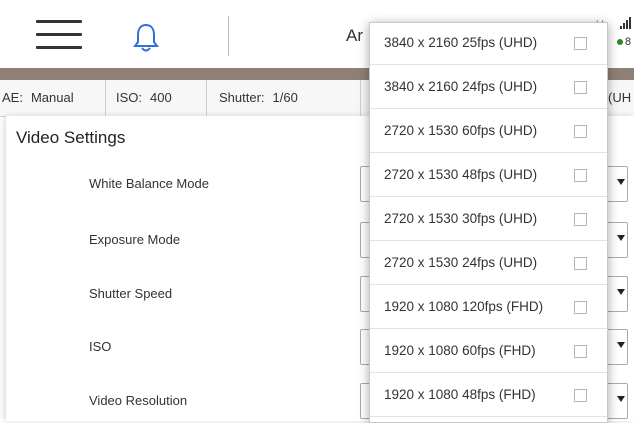 The height and width of the screenshot is (423, 634). I want to click on dropdown-option: 2720 x 1530 24fps (UHD), so click(488, 264).